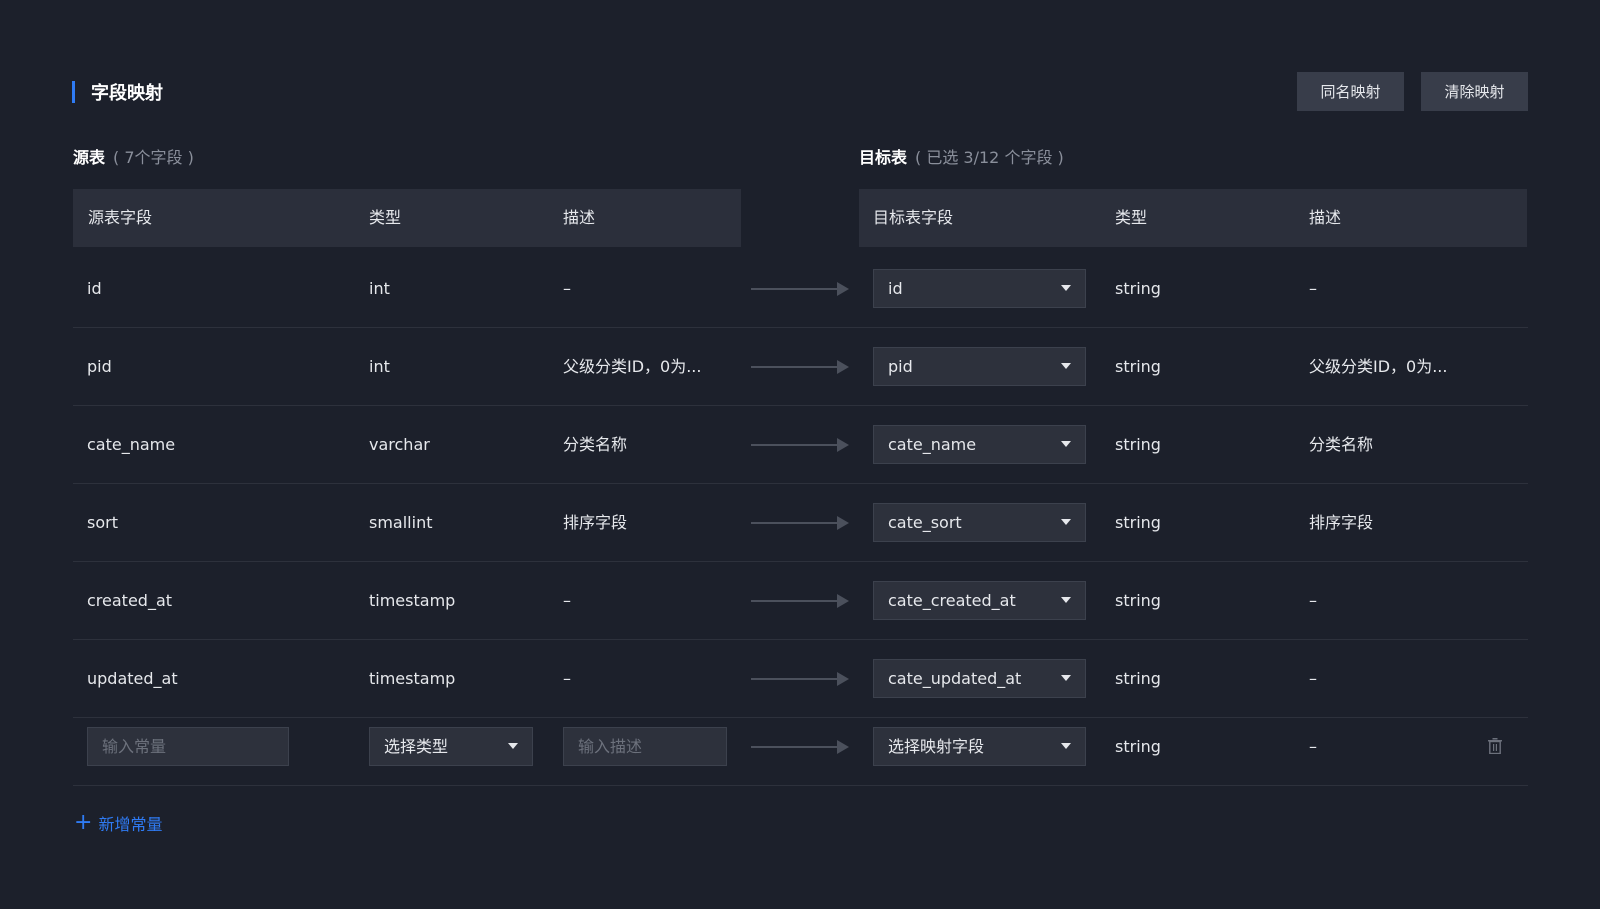  What do you see at coordinates (451, 746) in the screenshot?
I see `type-select: 选择类型` at bounding box center [451, 746].